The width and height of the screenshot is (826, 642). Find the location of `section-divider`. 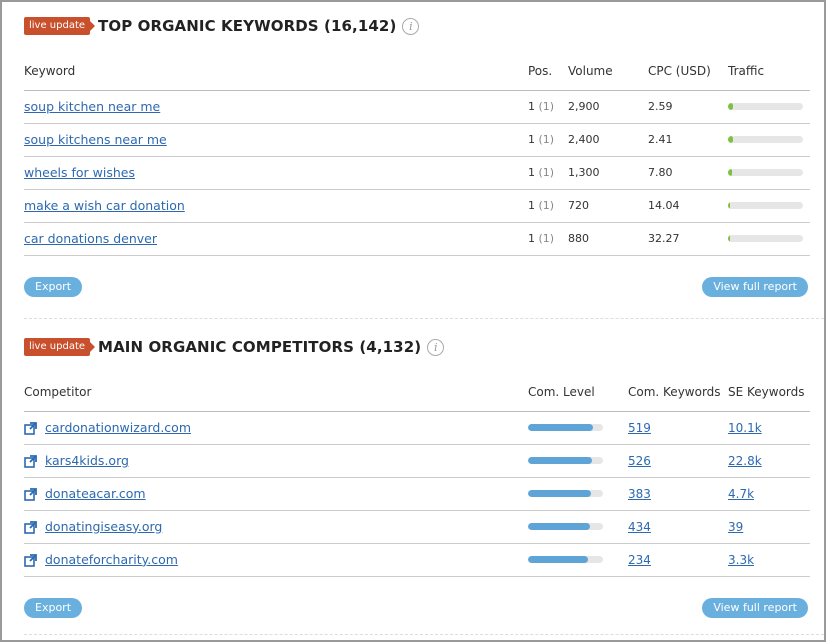

section-divider is located at coordinates (424, 634).